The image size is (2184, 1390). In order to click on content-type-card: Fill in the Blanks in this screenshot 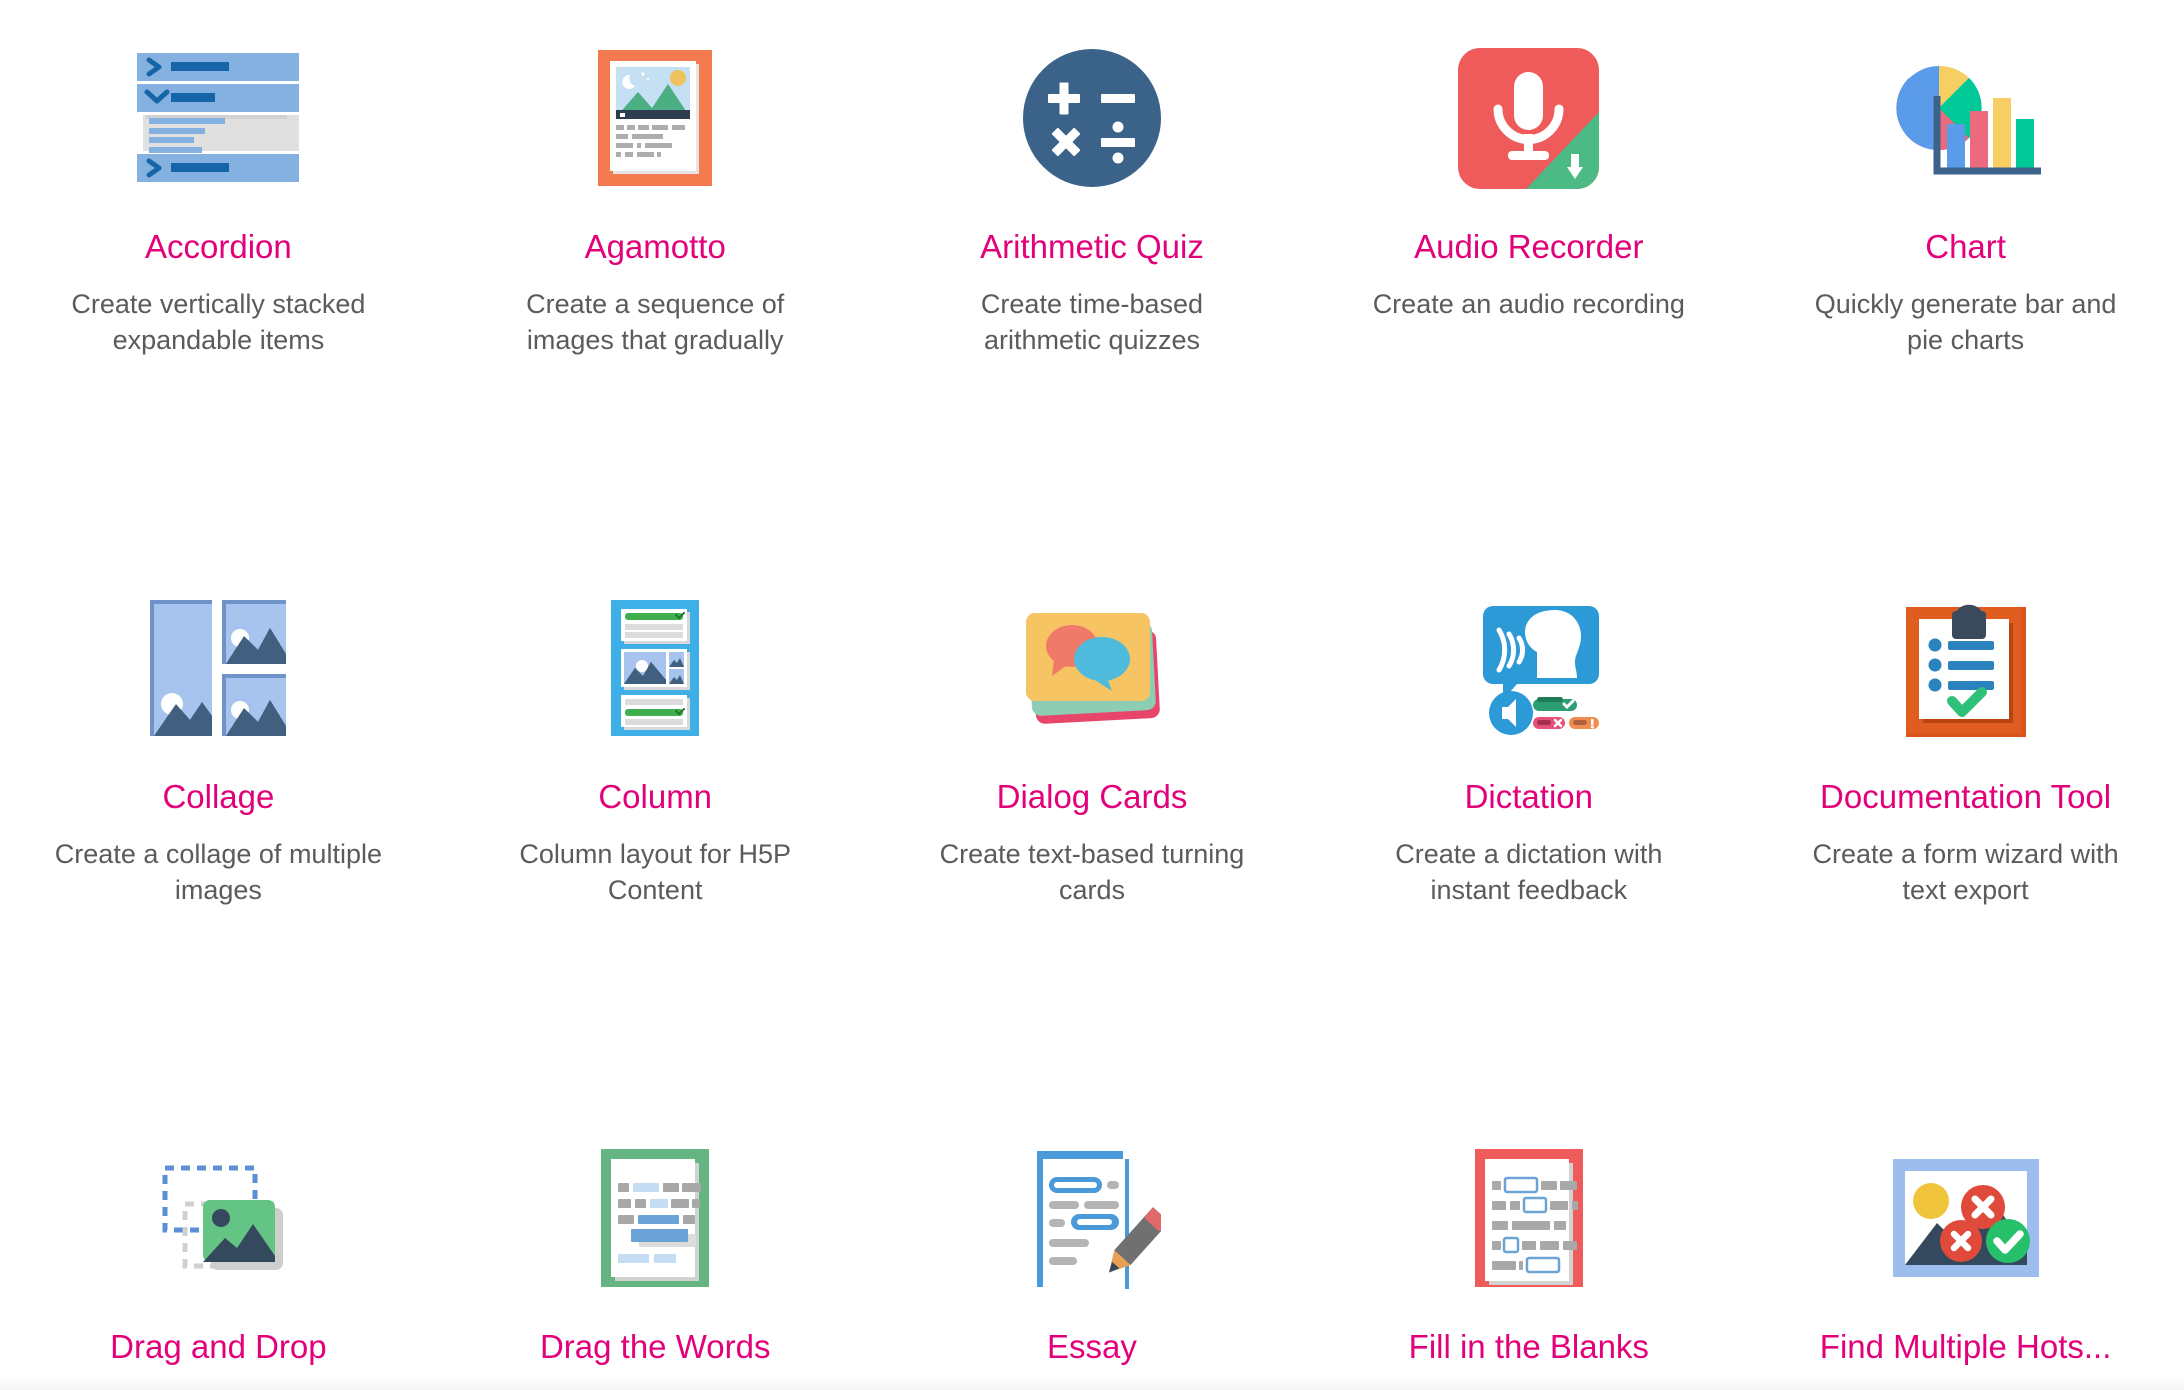, I will do `click(1528, 1254)`.